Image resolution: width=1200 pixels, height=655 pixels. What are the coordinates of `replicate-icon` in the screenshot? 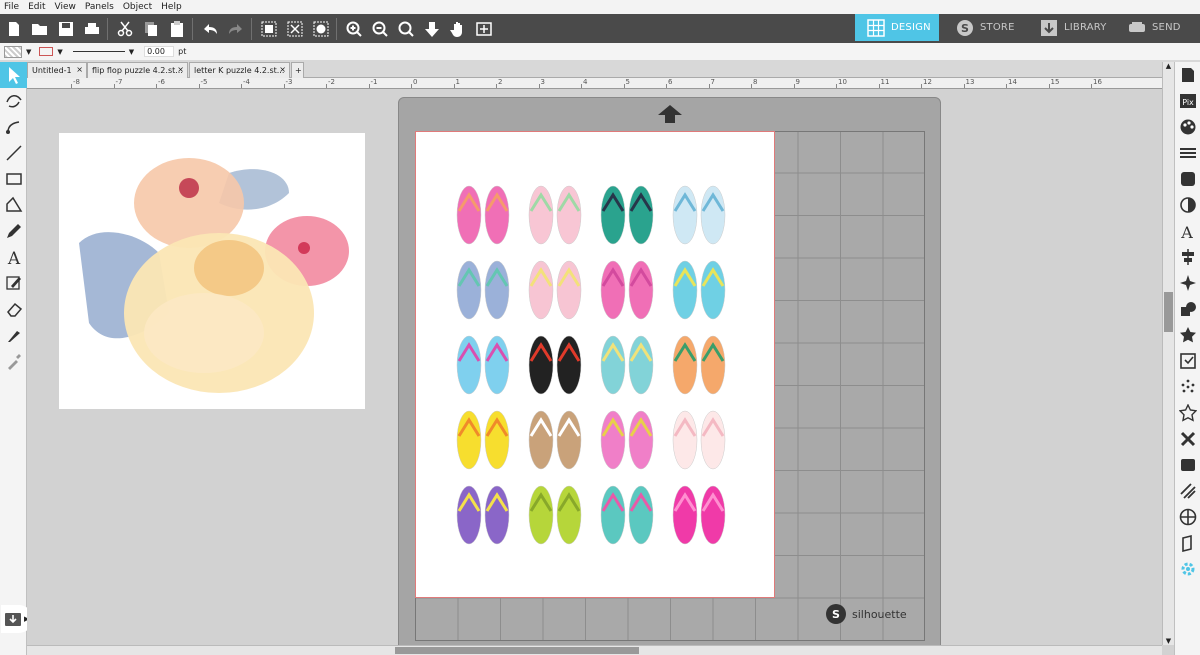 It's located at (1187, 283).